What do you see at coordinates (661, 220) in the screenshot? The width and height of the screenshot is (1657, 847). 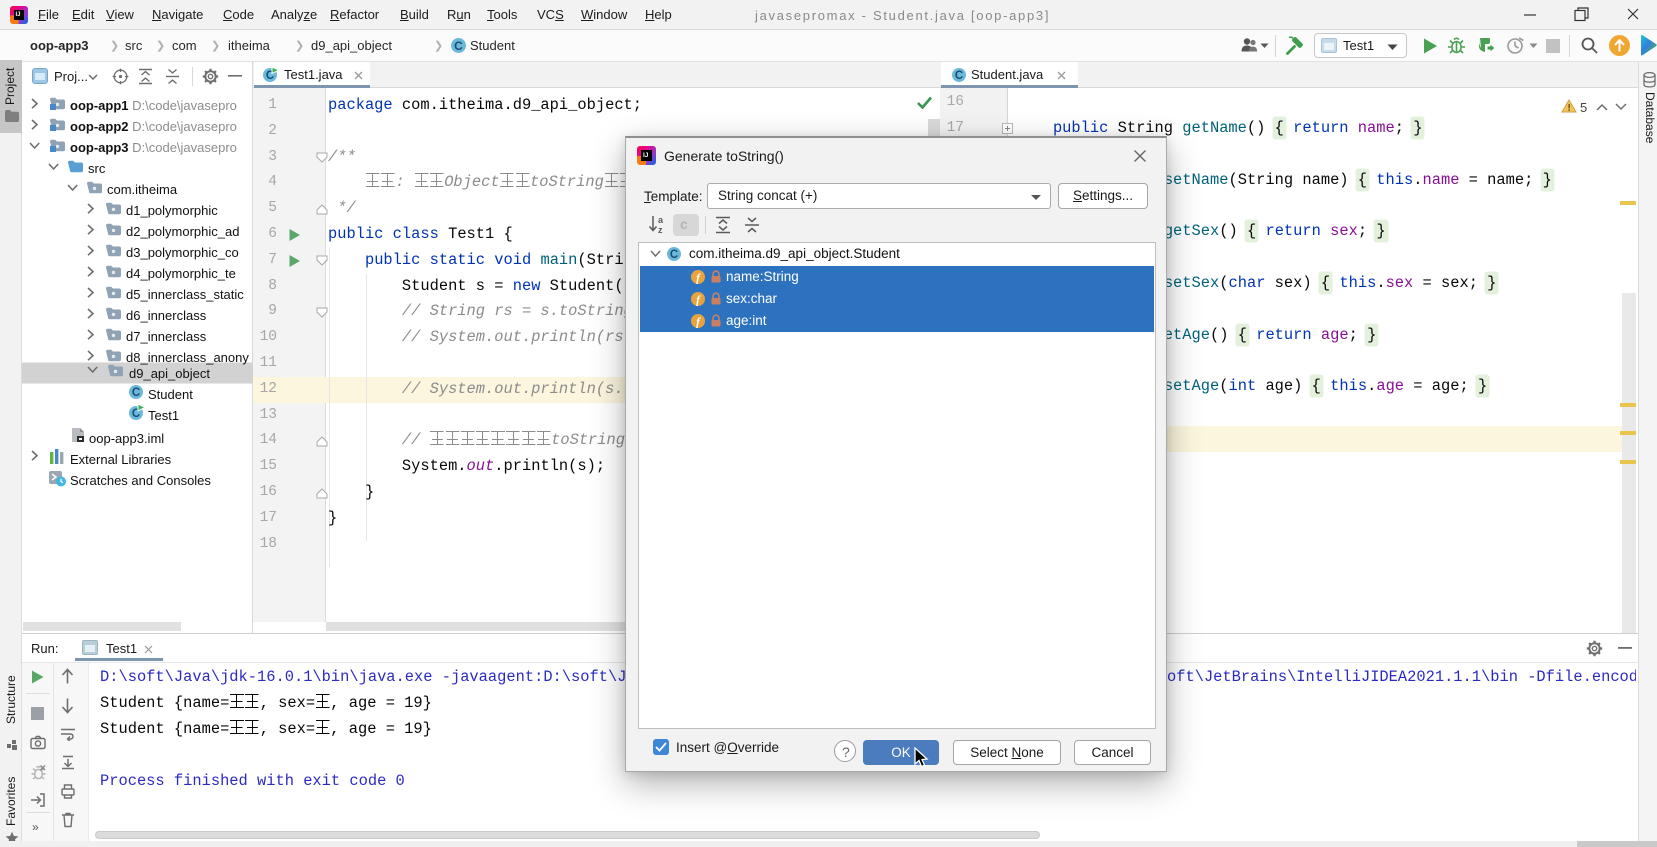 I see `svg-text: a` at bounding box center [661, 220].